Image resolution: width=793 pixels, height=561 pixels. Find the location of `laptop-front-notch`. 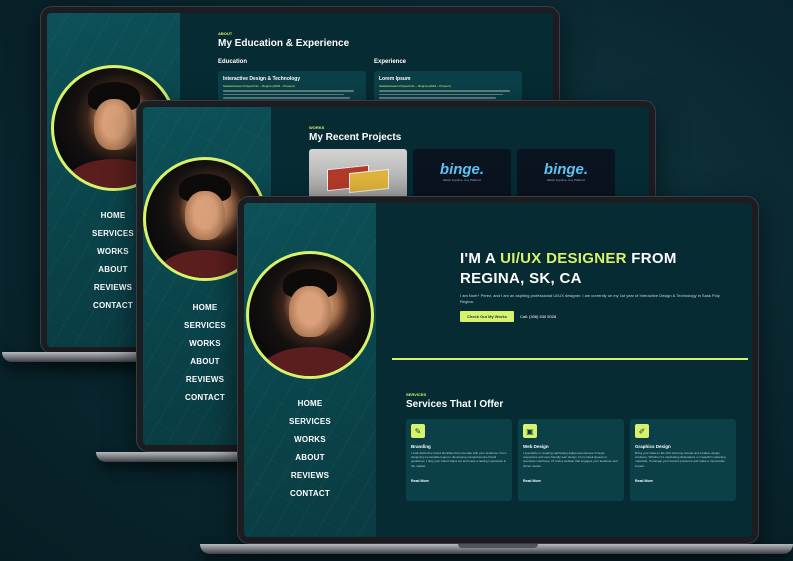

laptop-front-notch is located at coordinates (498, 546).